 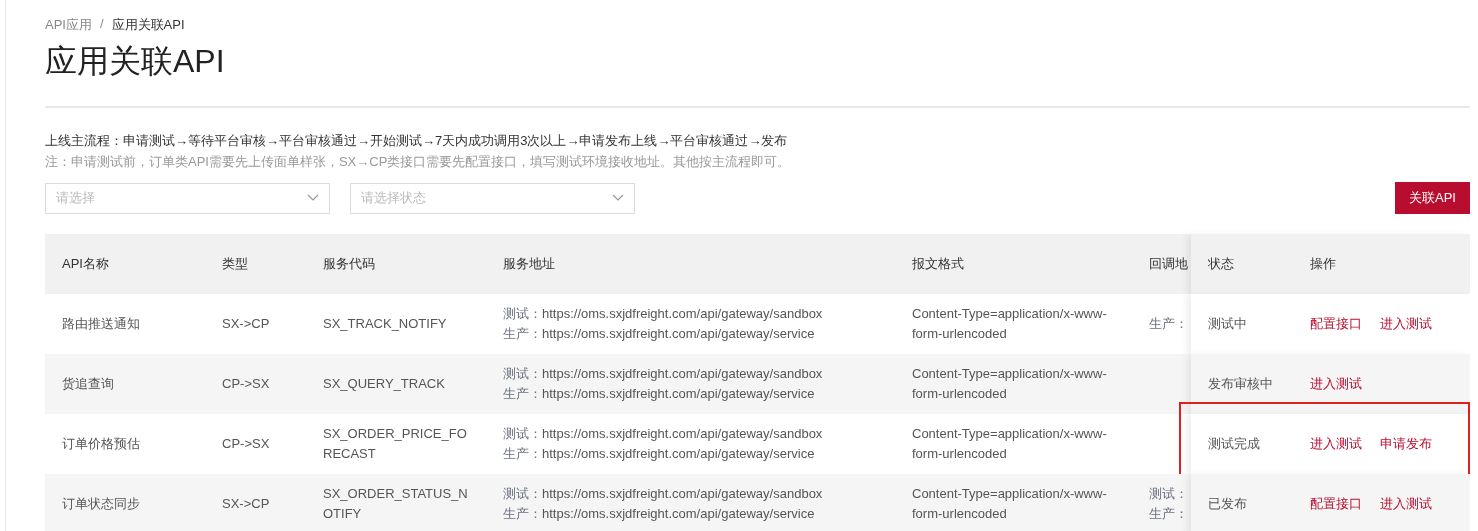 What do you see at coordinates (235, 264) in the screenshot?
I see `column-header: 类型` at bounding box center [235, 264].